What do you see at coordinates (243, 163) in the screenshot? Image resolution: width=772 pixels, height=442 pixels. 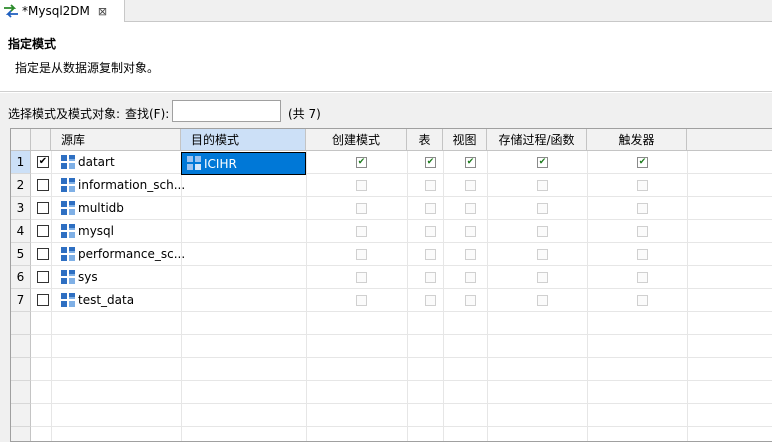 I see `target-schema-cell: ICIHR` at bounding box center [243, 163].